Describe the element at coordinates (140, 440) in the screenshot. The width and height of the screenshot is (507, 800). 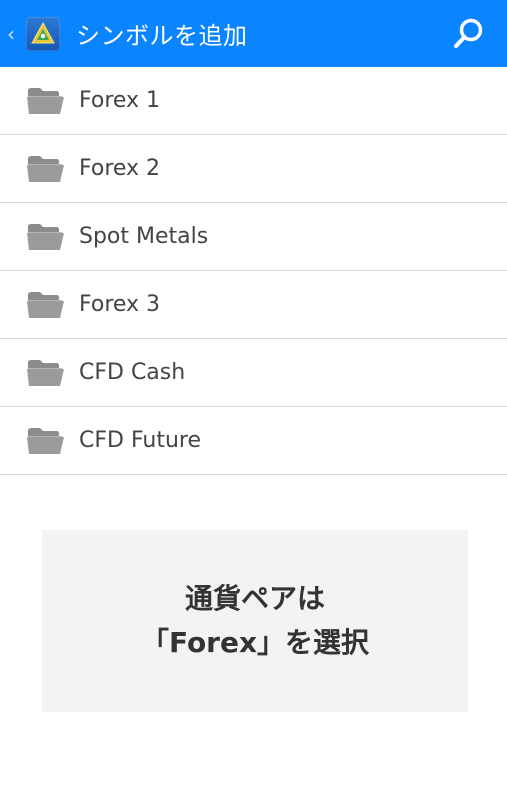
I see `list-item-label: CFD Future` at that location.